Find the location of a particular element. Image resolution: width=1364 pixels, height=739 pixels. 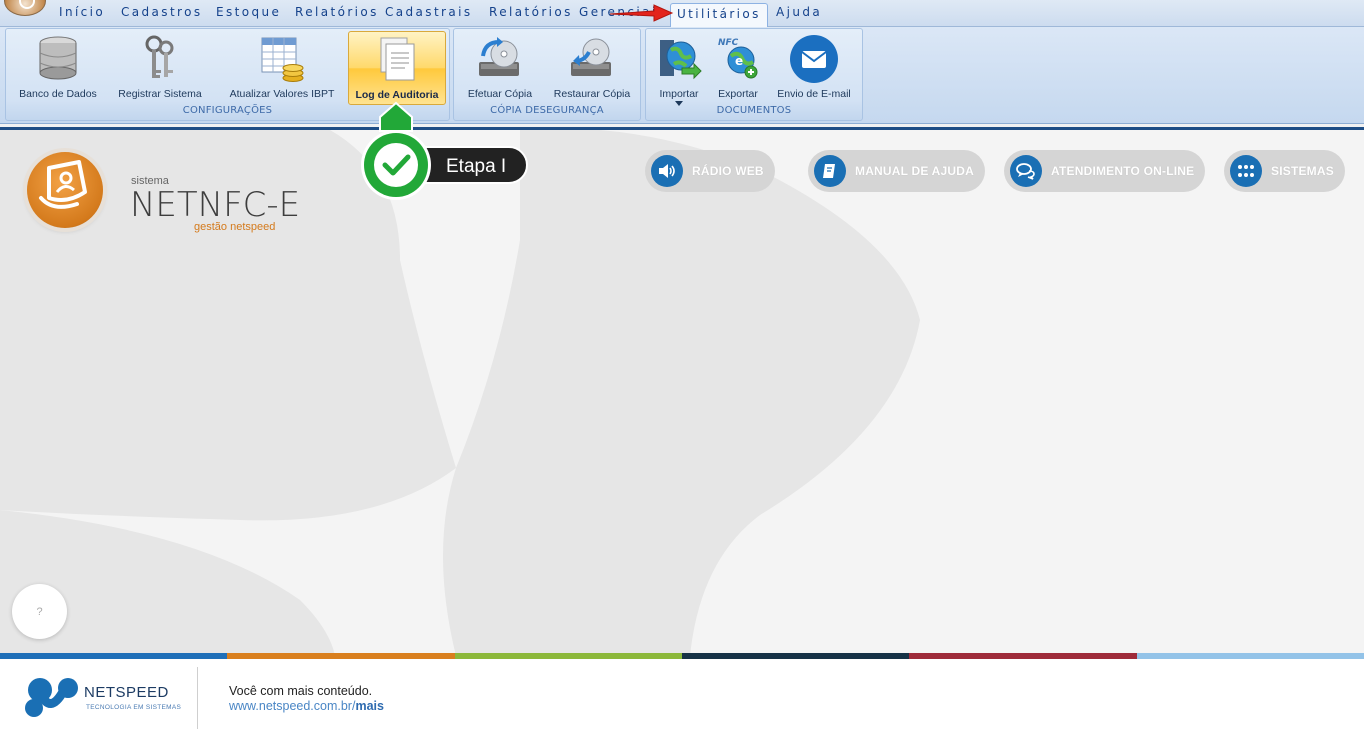

svg-text: NFC is located at coordinates (728, 43).